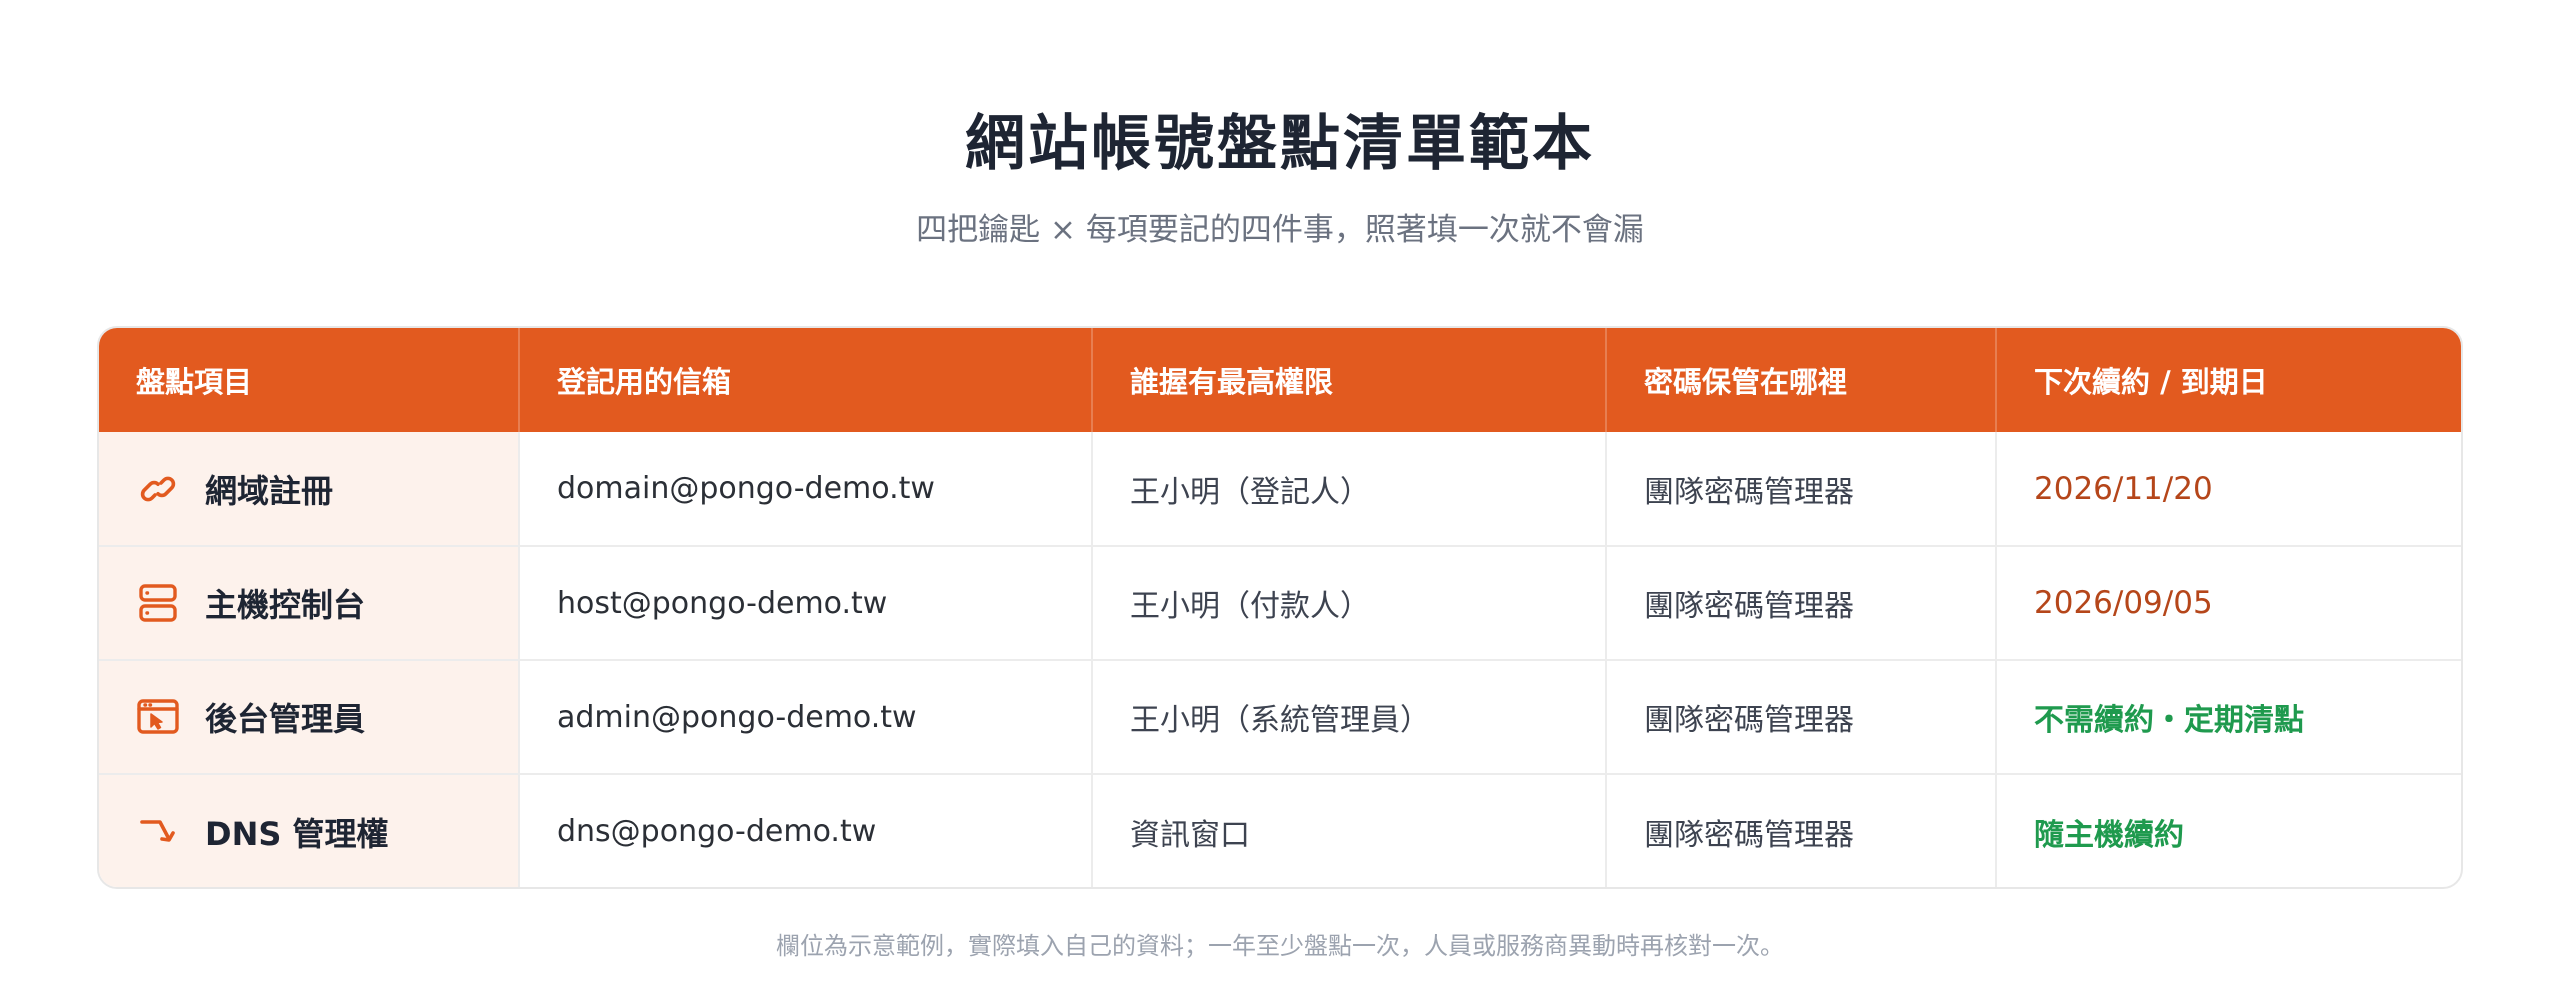 The height and width of the screenshot is (984, 2560). I want to click on table-header-row: 盤點項目 登記用的信箱 誰握有最高權限 密碼保管在哪裡 下次續約 / 到期日, so click(1280, 380).